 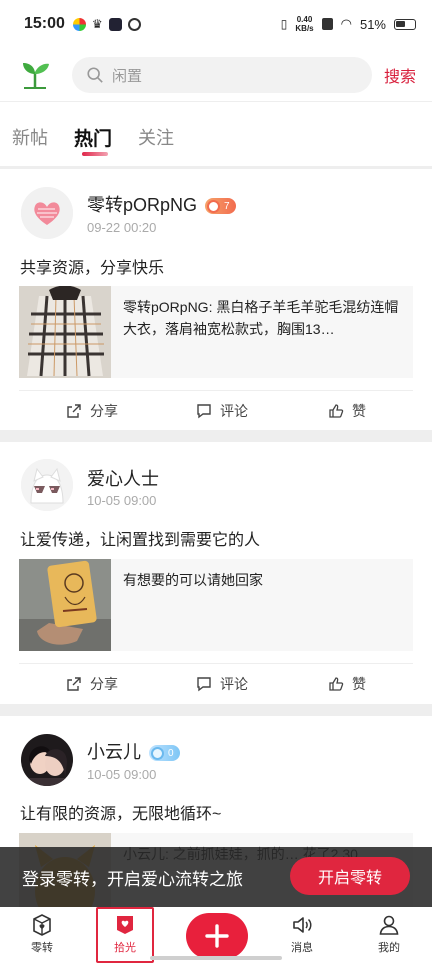 I want to click on start-login-button: 开启零转, so click(x=350, y=876).